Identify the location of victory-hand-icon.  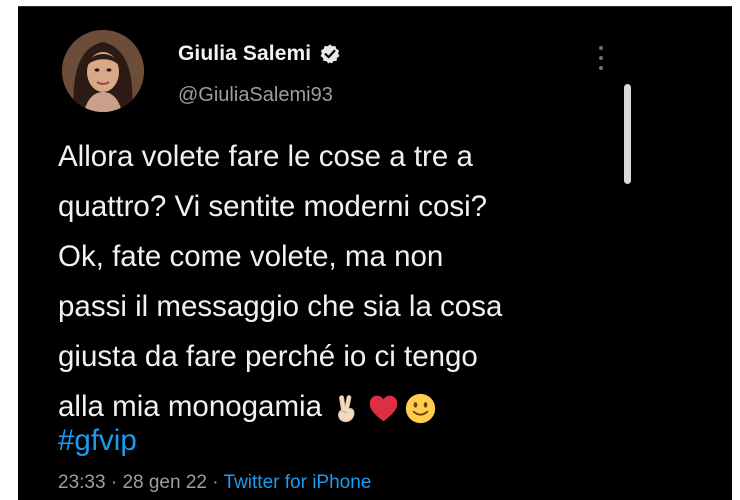
(346, 408).